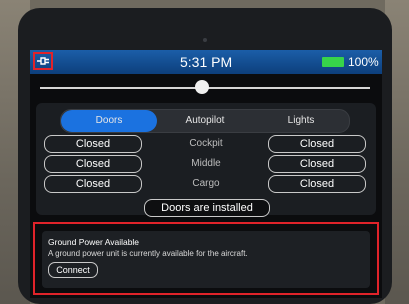 The height and width of the screenshot is (304, 409). Describe the element at coordinates (317, 164) in the screenshot. I see `door-middle-right-button: Closed` at that location.